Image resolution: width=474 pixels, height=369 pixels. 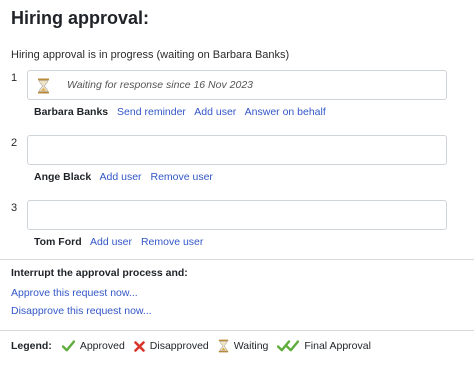 What do you see at coordinates (237, 215) in the screenshot?
I see `step-3-response-box` at bounding box center [237, 215].